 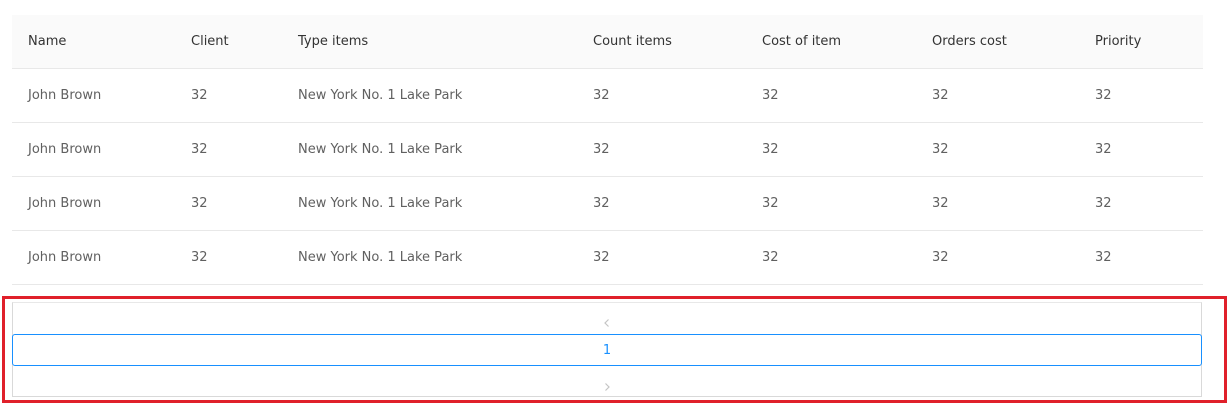 I want to click on column-header-client: Client, so click(x=228, y=41).